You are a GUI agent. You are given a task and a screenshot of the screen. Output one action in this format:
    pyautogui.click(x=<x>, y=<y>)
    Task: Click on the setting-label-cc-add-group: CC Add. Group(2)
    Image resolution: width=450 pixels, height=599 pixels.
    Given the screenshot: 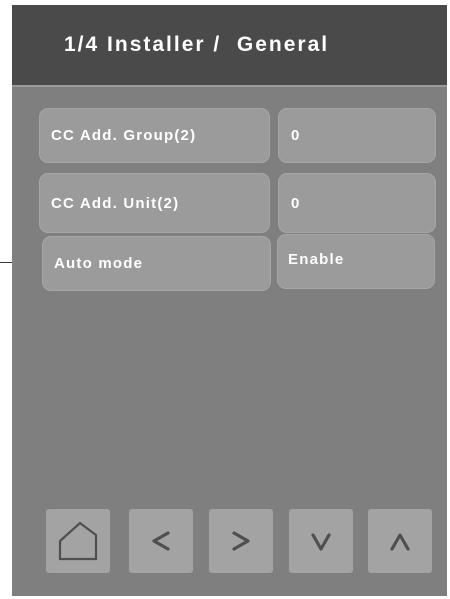 What is the action you would take?
    pyautogui.click(x=154, y=135)
    